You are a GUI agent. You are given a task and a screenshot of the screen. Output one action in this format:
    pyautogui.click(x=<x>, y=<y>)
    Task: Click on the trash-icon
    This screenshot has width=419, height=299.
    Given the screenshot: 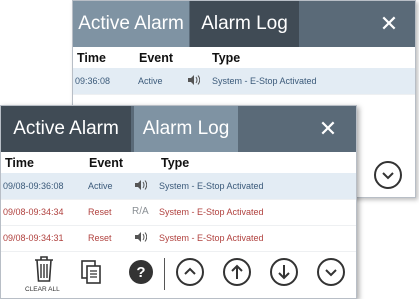 What is the action you would take?
    pyautogui.click(x=44, y=269)
    